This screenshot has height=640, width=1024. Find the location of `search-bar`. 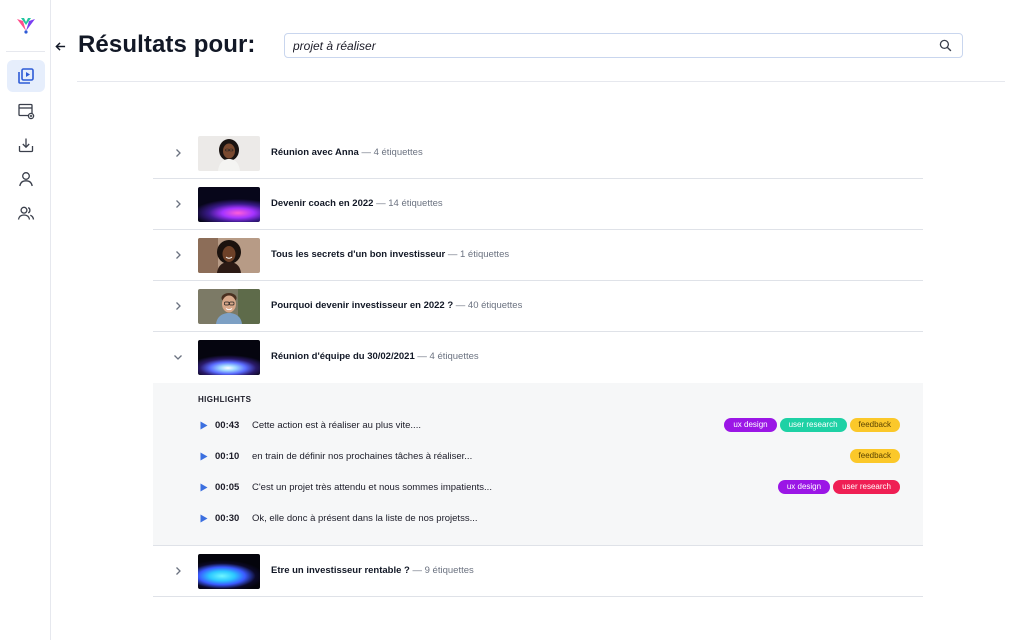

search-bar is located at coordinates (623, 45).